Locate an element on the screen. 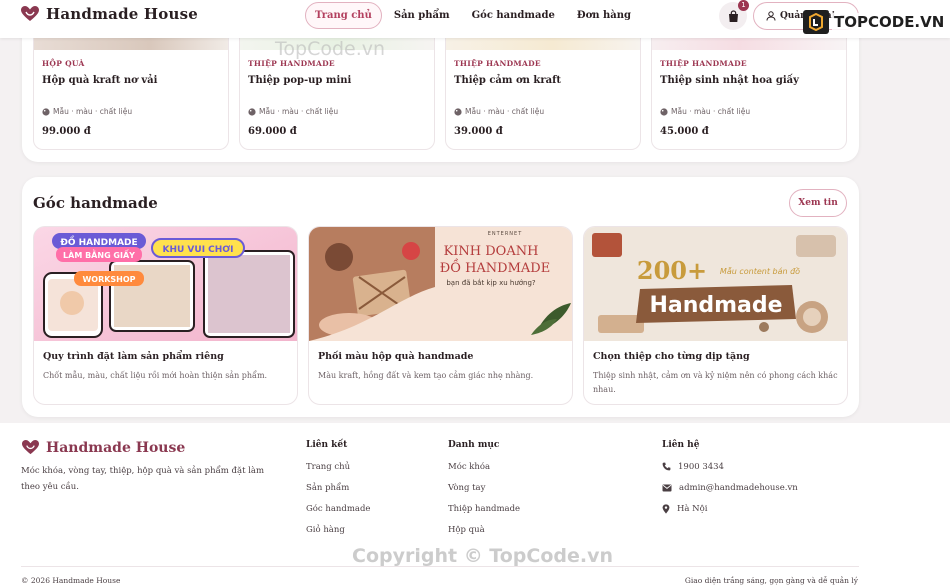  article-title: Phối màu hộp quà handmade is located at coordinates (396, 356).